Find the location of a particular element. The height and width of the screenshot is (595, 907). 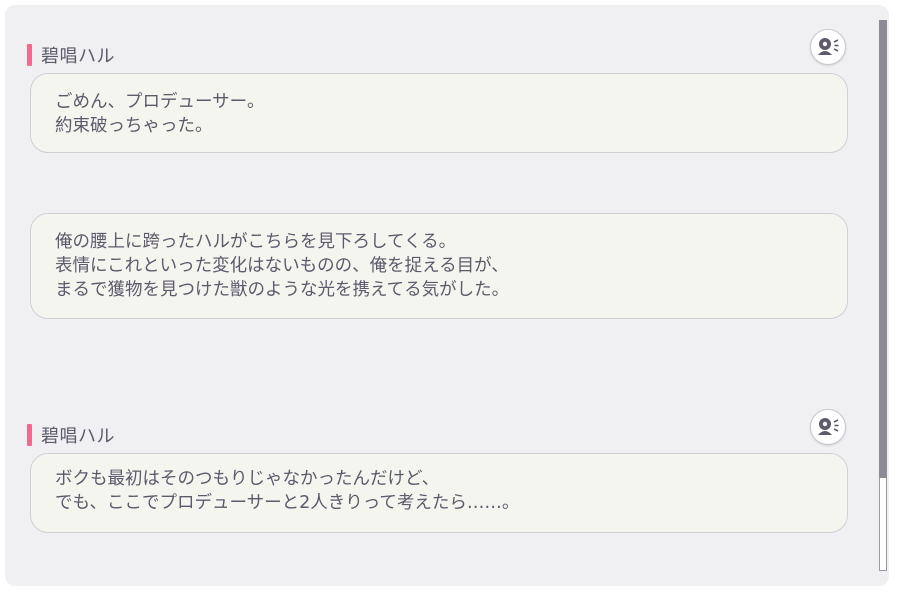

message-line: ボクも最初はそのつもりじゃなかったんだけど、 is located at coordinates (247, 479).